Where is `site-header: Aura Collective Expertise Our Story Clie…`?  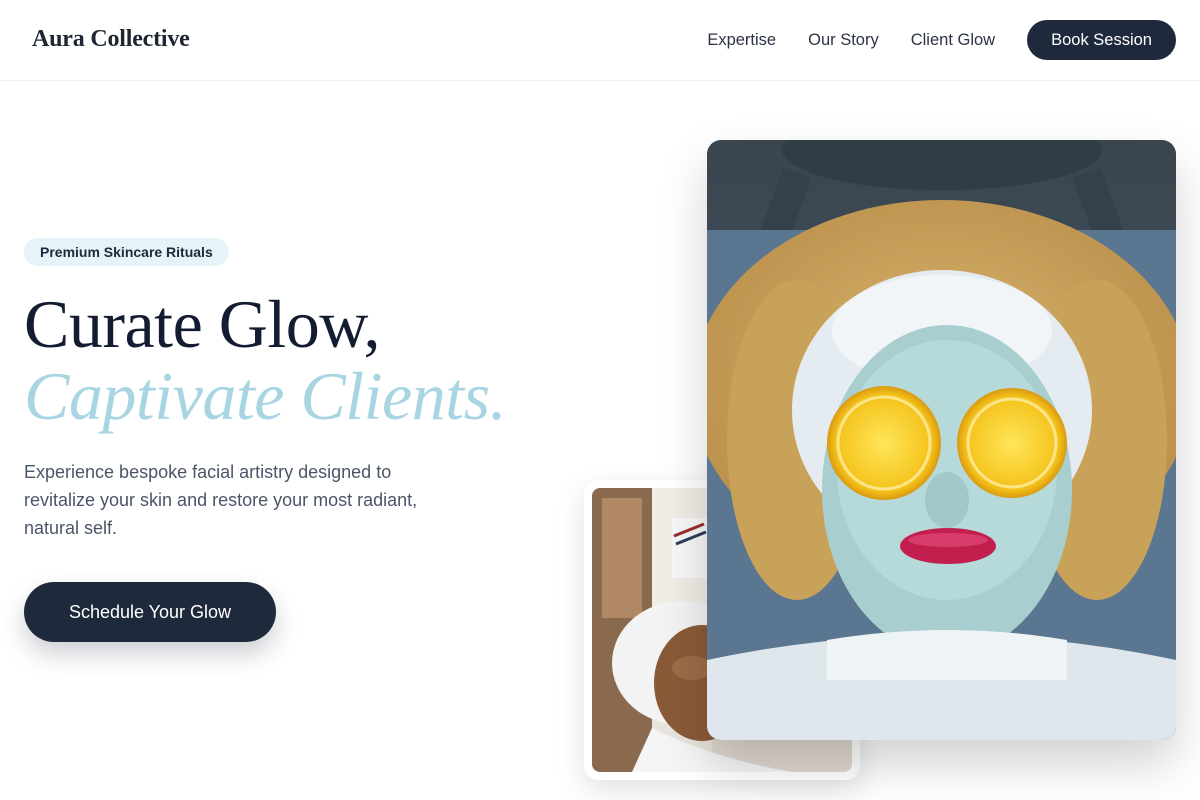 site-header: Aura Collective Expertise Our Story Clie… is located at coordinates (600, 40).